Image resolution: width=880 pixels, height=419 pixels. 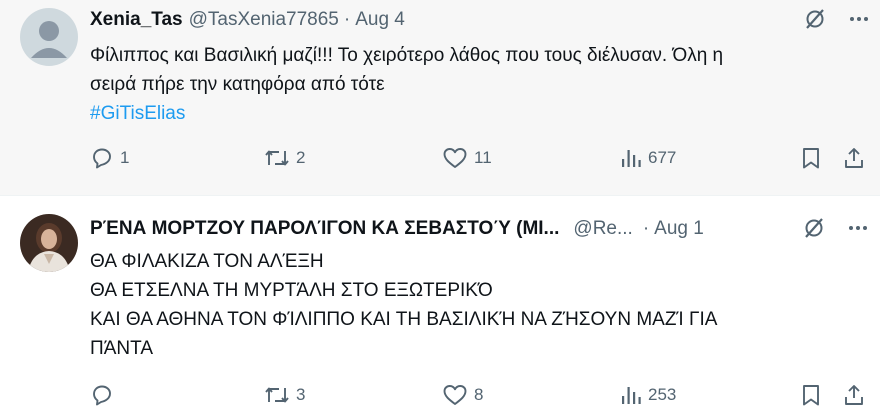 I want to click on like-button: 8, so click(x=462, y=395).